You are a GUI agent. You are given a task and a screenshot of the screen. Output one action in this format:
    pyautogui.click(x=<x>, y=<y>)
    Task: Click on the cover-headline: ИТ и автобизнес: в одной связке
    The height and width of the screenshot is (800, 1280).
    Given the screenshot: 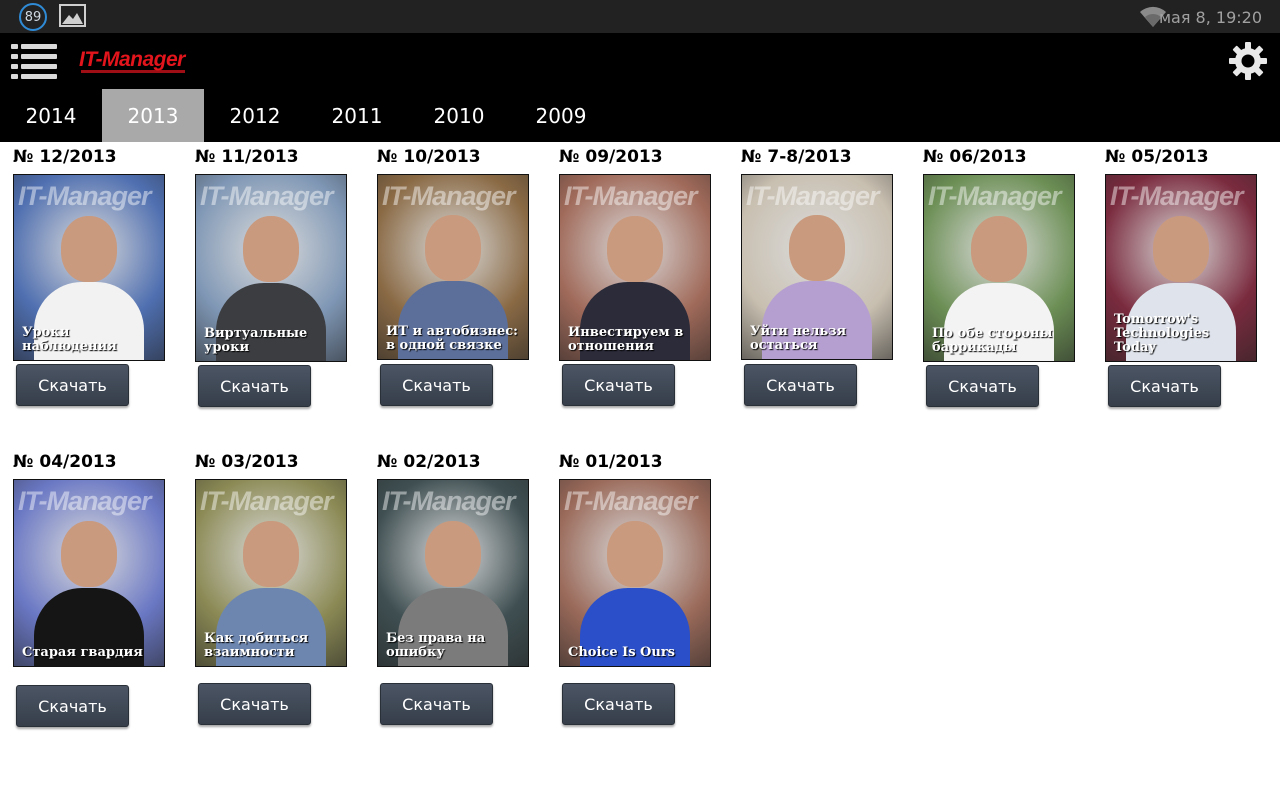 What is the action you would take?
    pyautogui.click(x=452, y=338)
    